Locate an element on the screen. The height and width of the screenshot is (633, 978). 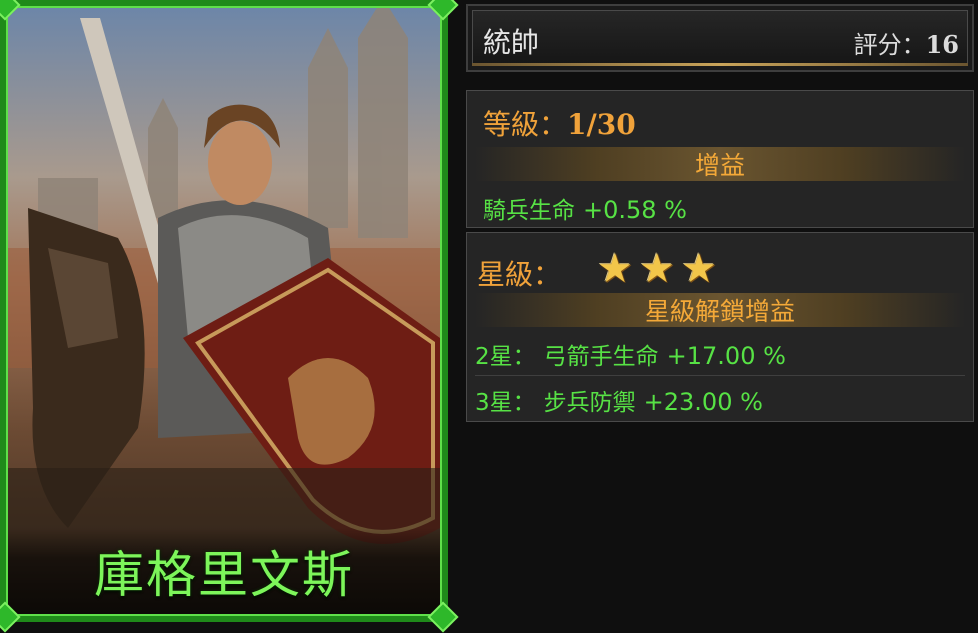
star-stat-row: 2星： 弓箭手生命 +17.00 % is located at coordinates (630, 354).